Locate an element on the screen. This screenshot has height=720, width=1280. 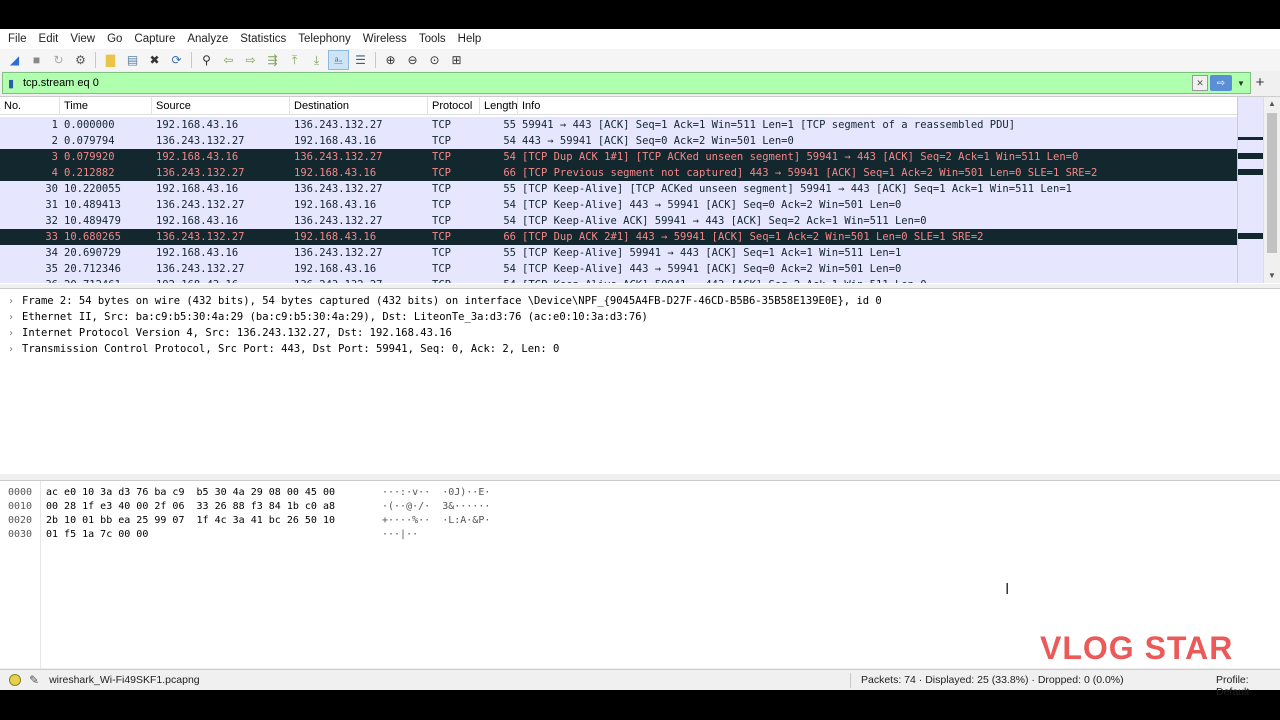
packet-no: 2 is located at coordinates (54, 141).